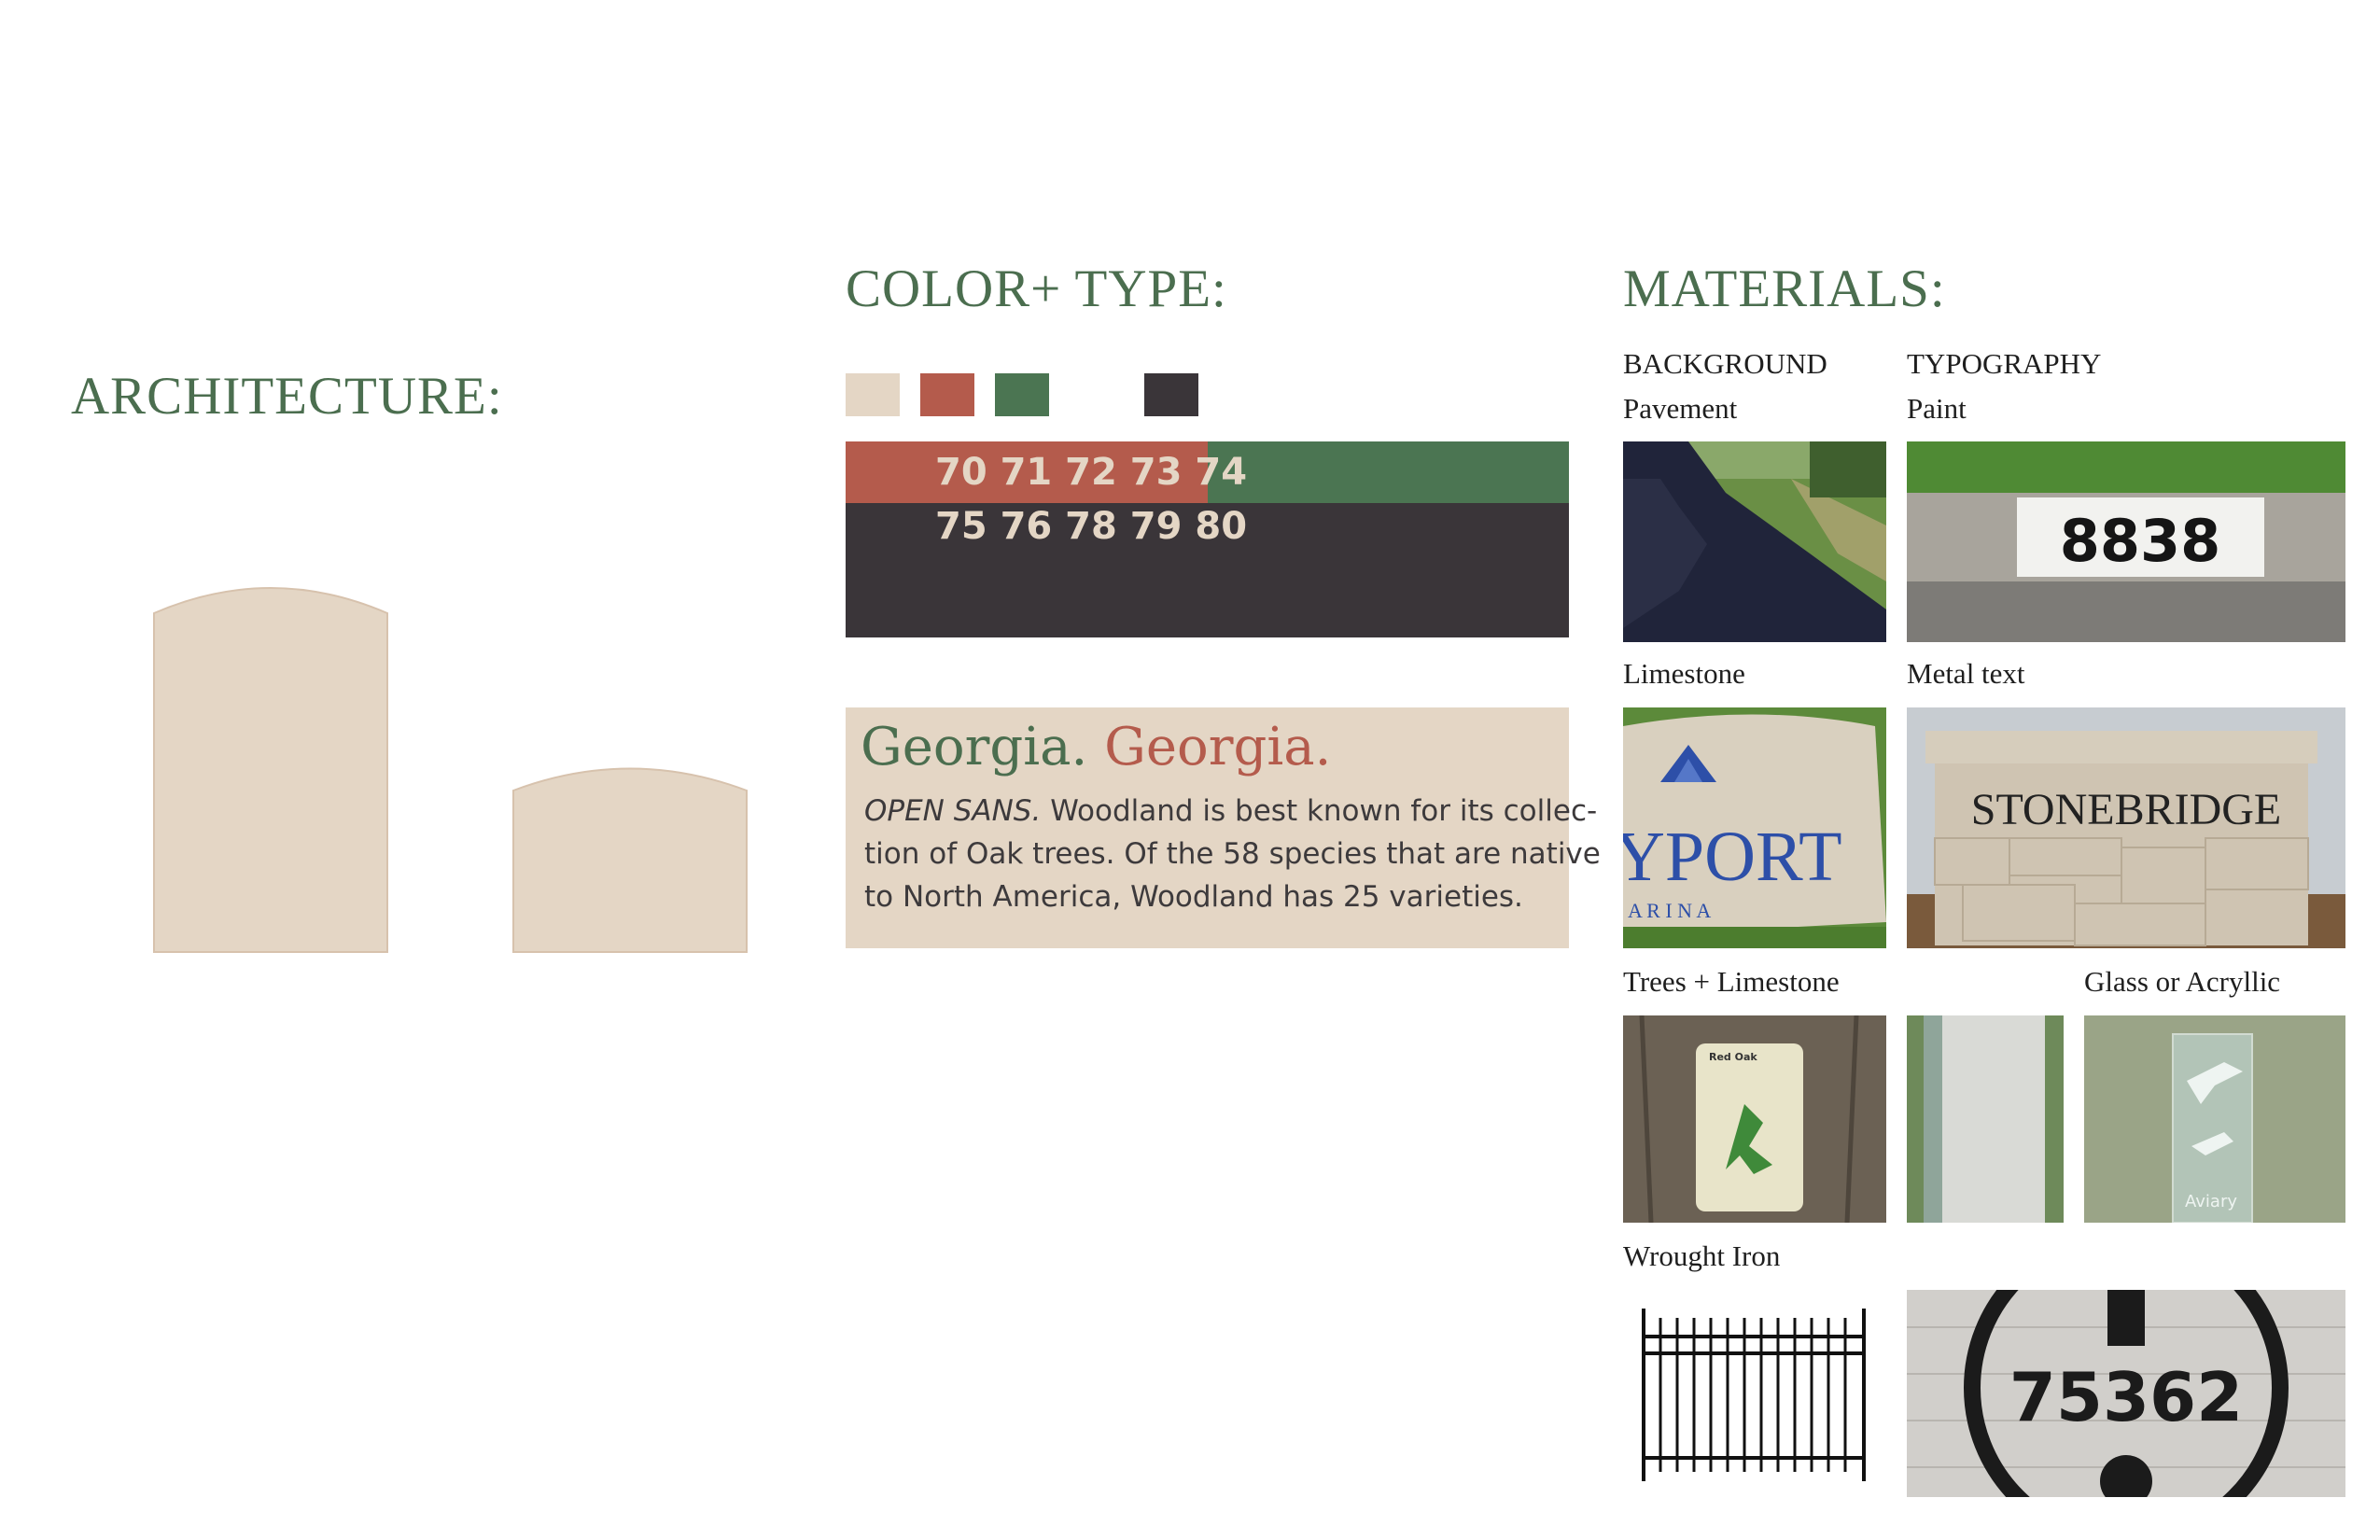 Image resolution: width=2380 pixels, height=1540 pixels. Describe the element at coordinates (974, 747) in the screenshot. I see `georgia-heading-green: Georgia.` at that location.